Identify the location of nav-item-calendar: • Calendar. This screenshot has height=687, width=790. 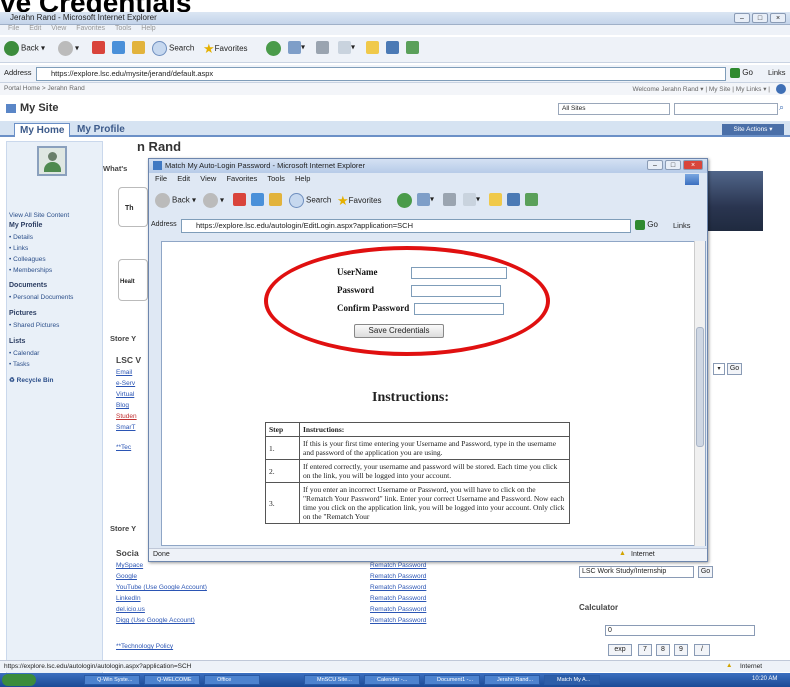
(24, 353).